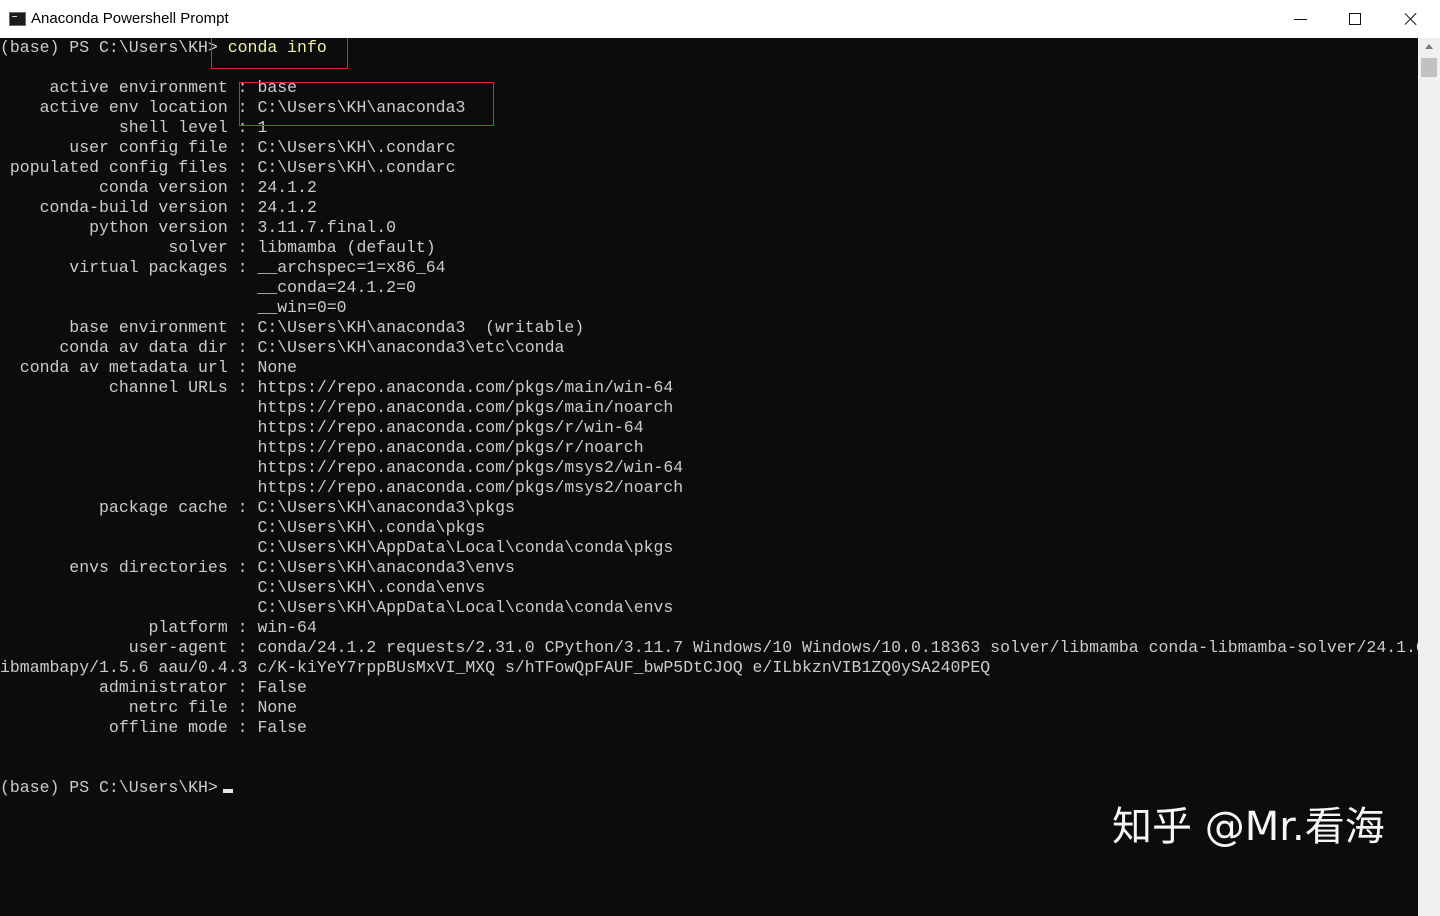 The width and height of the screenshot is (1440, 916). What do you see at coordinates (153, 728) in the screenshot?
I see `output-line: offline mode : False` at bounding box center [153, 728].